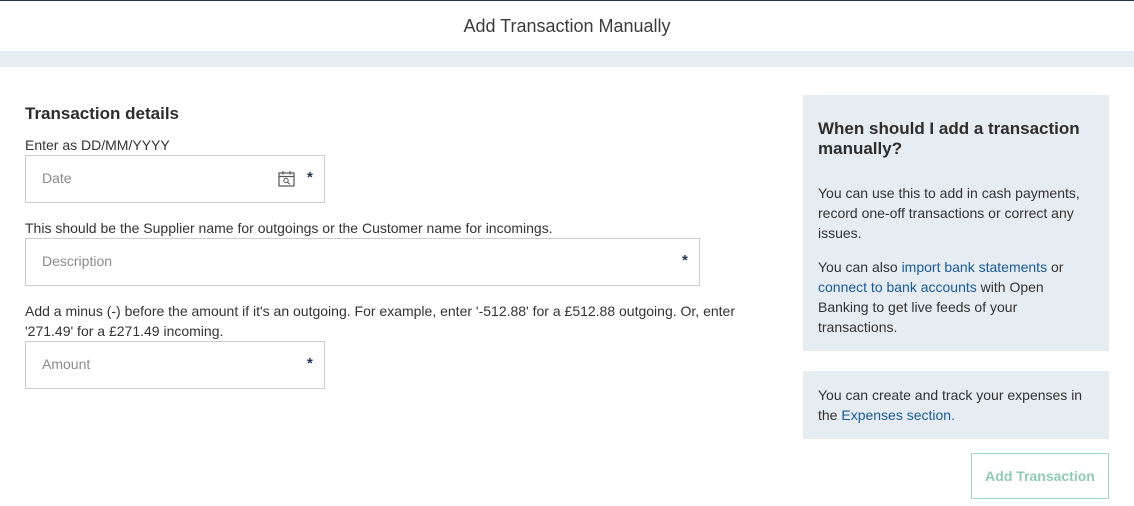 The width and height of the screenshot is (1134, 506). I want to click on amount-required-marker: *, so click(310, 363).